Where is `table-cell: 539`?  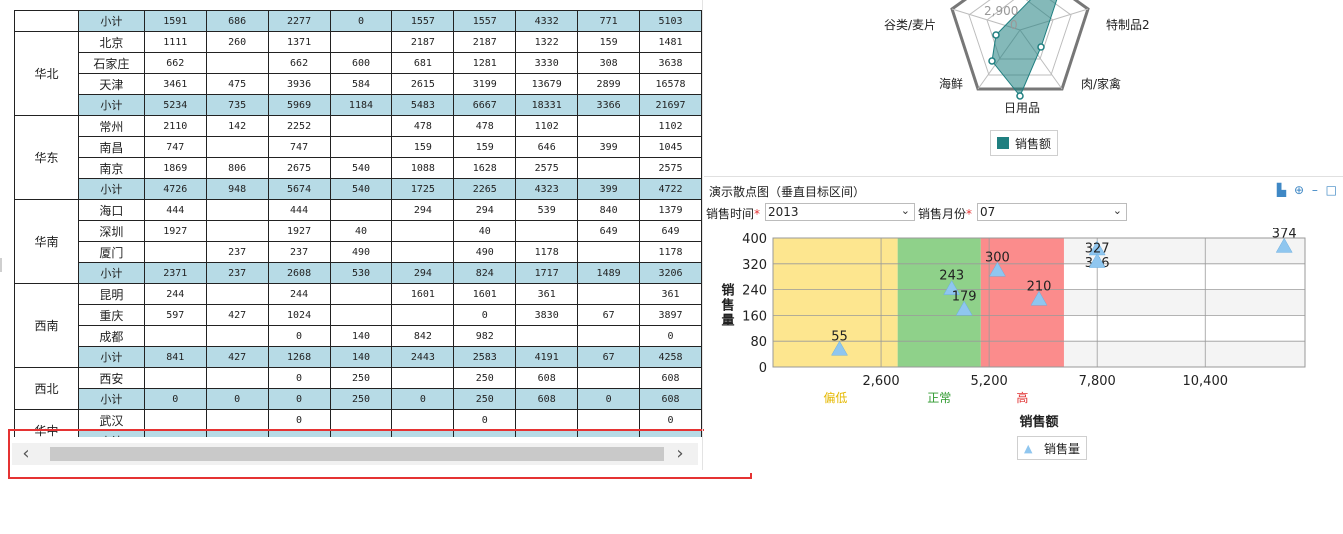
table-cell: 539 is located at coordinates (547, 210).